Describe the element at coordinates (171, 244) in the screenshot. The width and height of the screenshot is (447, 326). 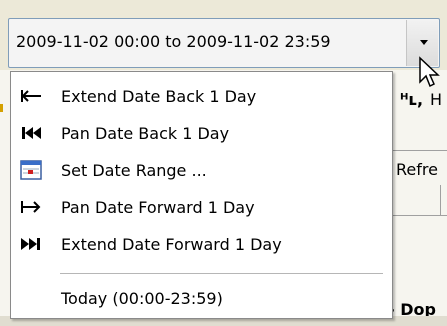
I see `menu-item-label: Extend Date Forward 1 Day` at that location.